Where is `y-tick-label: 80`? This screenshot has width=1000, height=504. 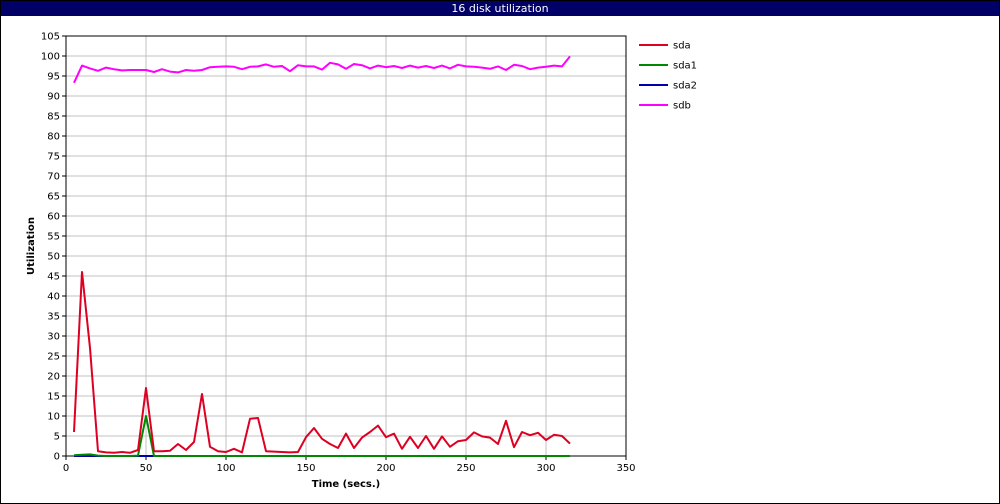 y-tick-label: 80 is located at coordinates (53, 137).